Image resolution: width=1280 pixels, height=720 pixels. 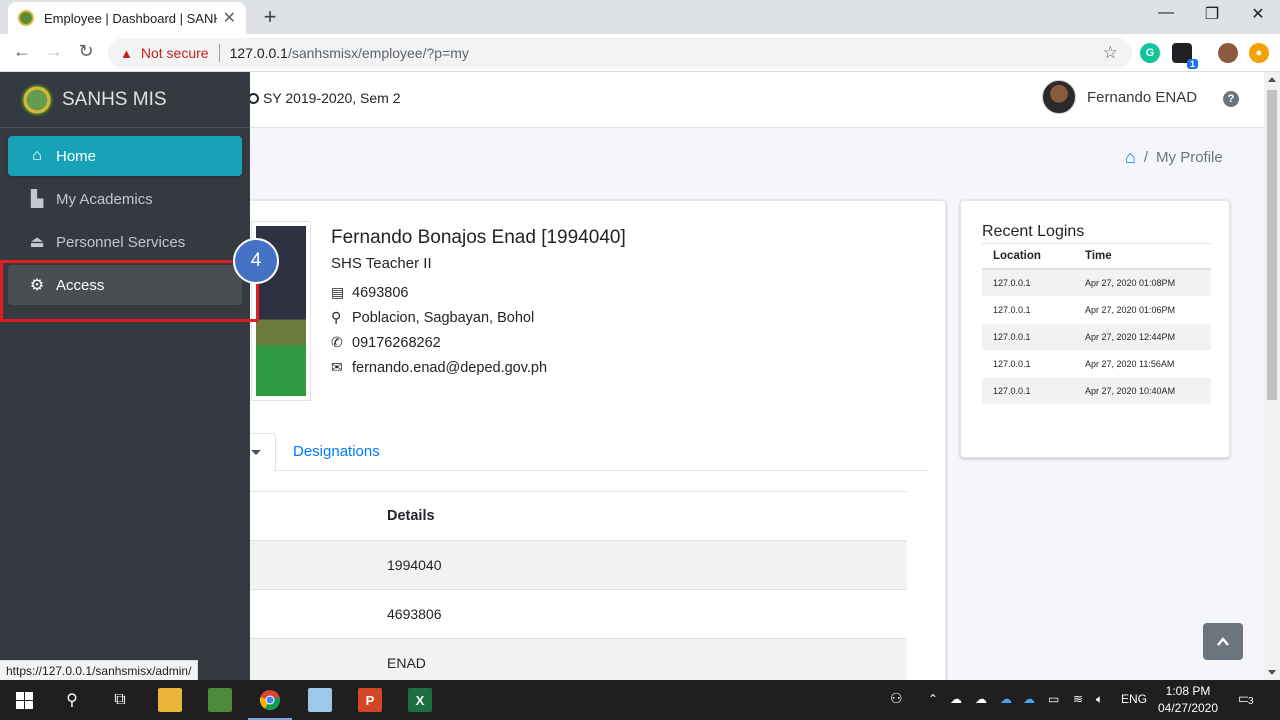 I want to click on powerpoint-icon: P, so click(x=370, y=700).